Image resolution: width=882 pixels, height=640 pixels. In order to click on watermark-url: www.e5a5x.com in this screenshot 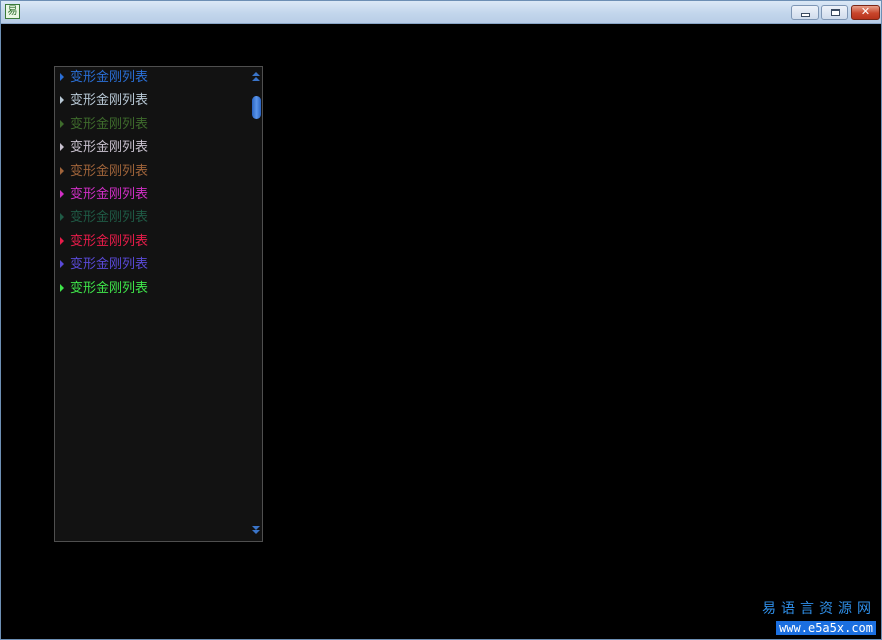, I will do `click(826, 628)`.